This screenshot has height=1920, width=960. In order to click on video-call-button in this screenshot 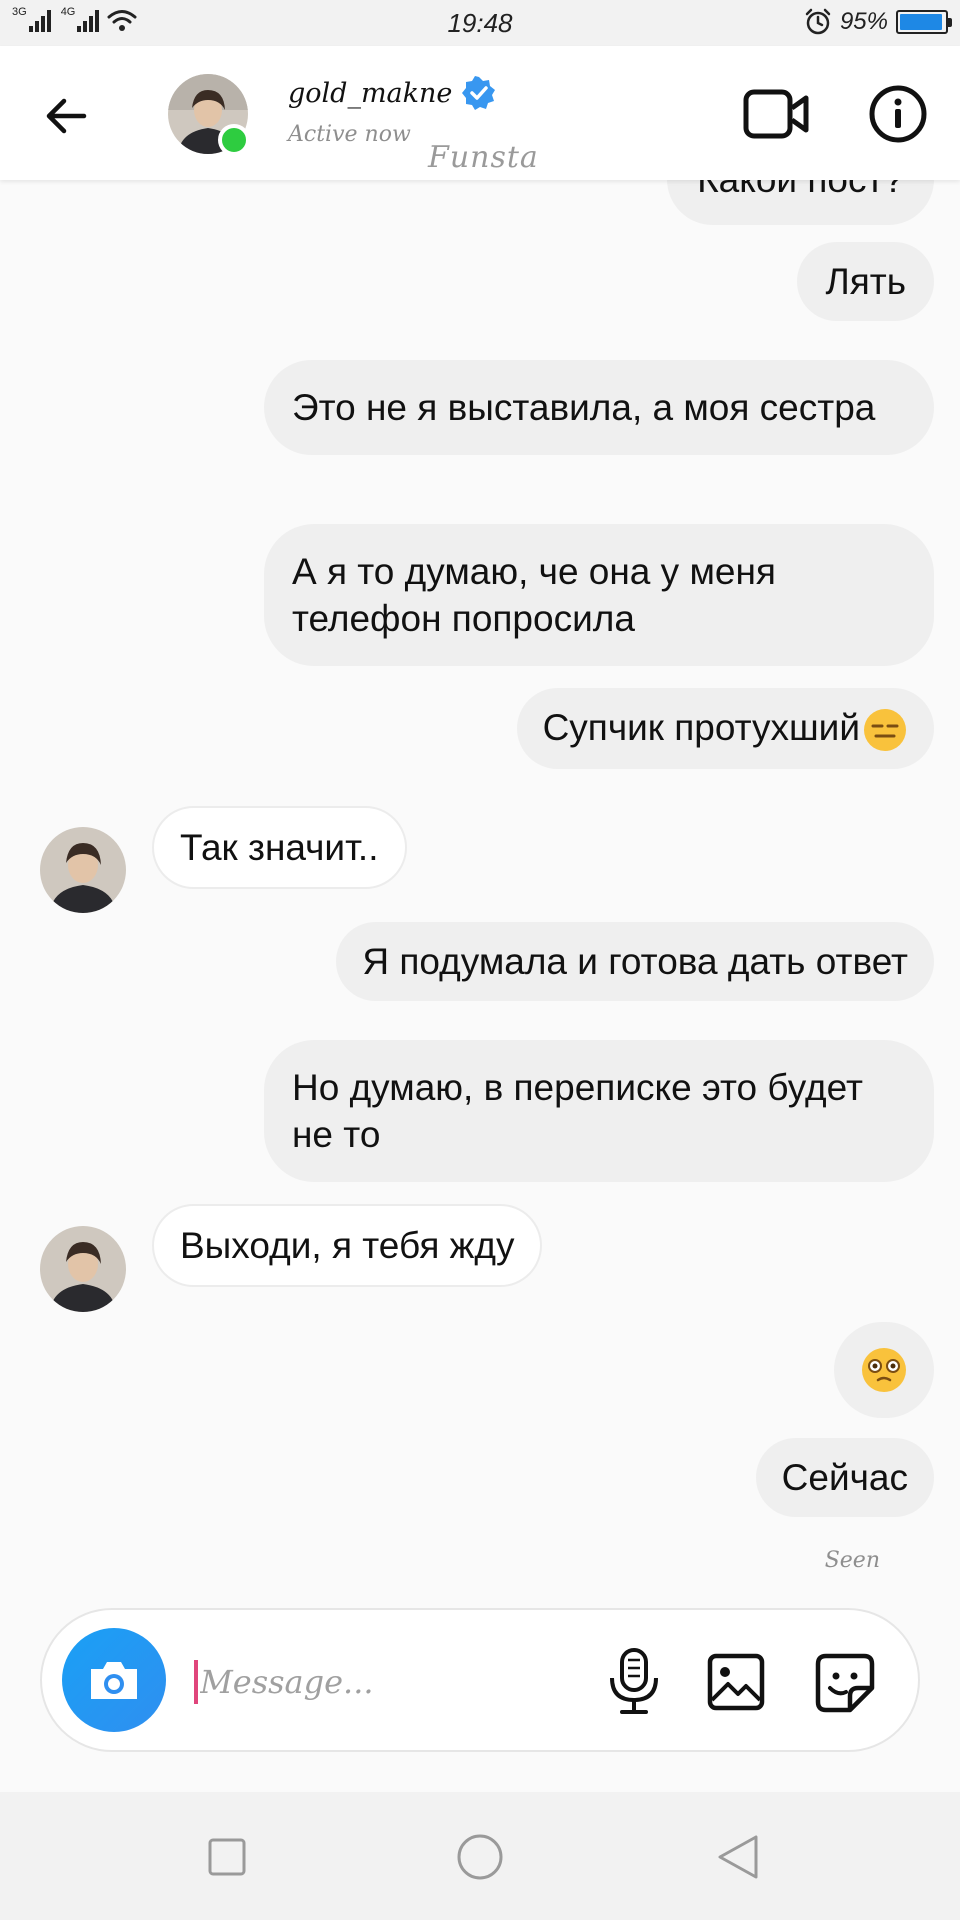, I will do `click(777, 114)`.